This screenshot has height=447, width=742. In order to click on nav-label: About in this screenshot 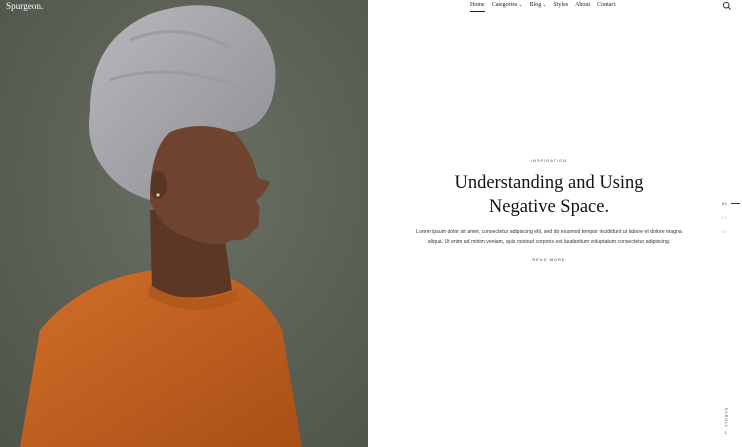, I will do `click(583, 5)`.